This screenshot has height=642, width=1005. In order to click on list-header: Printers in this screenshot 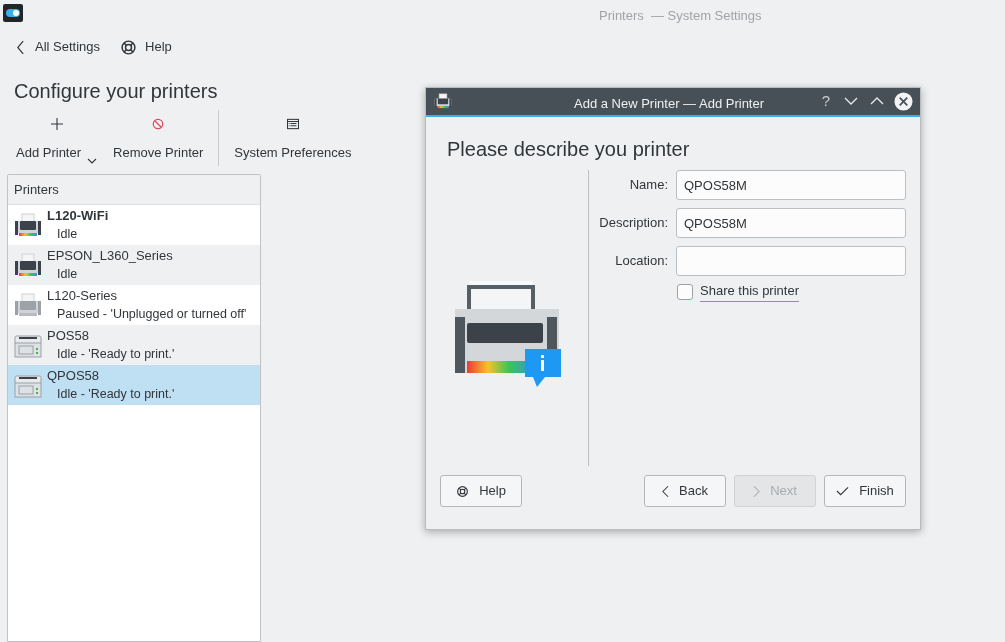, I will do `click(134, 190)`.